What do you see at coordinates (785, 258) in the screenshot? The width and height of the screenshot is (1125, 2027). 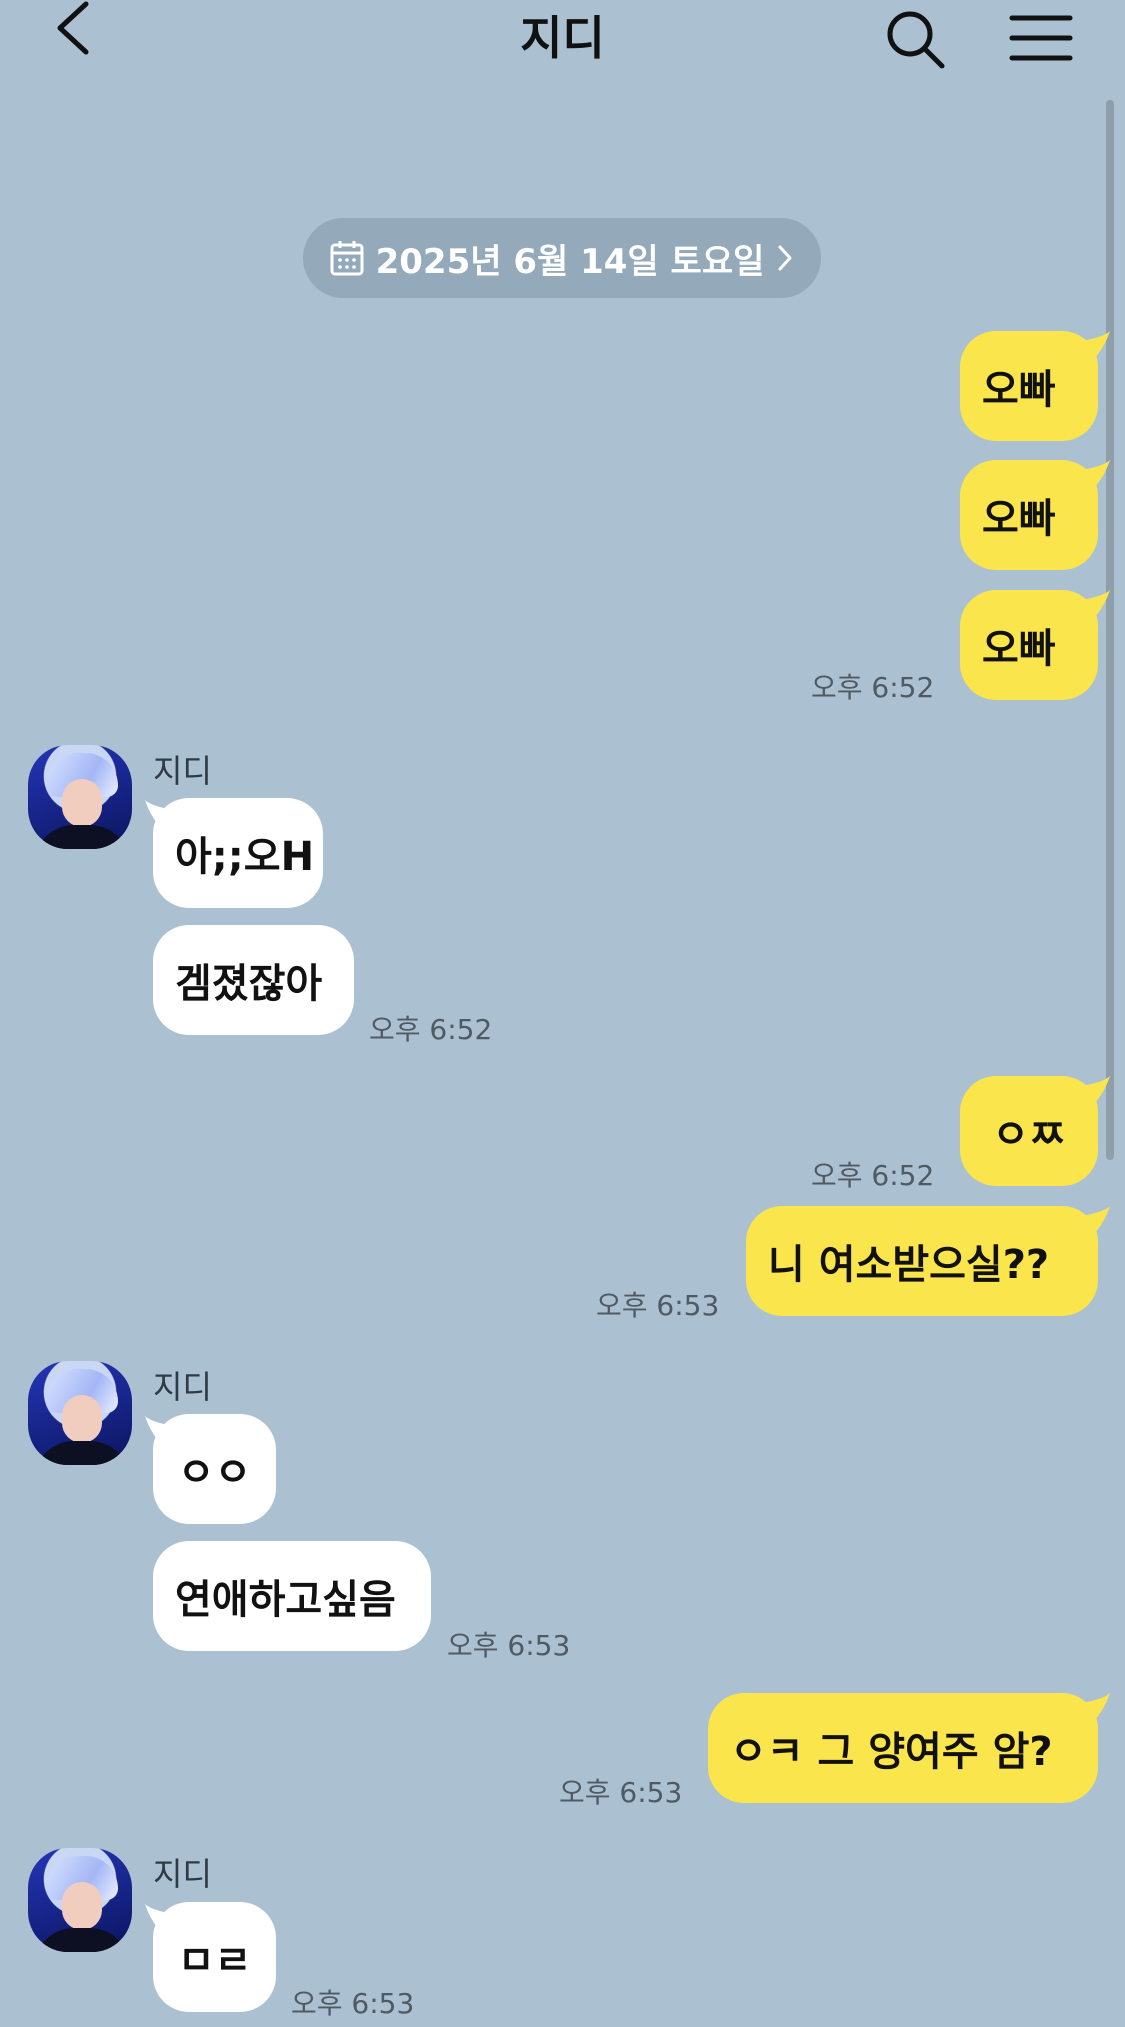 I see `chevron-right-icon` at bounding box center [785, 258].